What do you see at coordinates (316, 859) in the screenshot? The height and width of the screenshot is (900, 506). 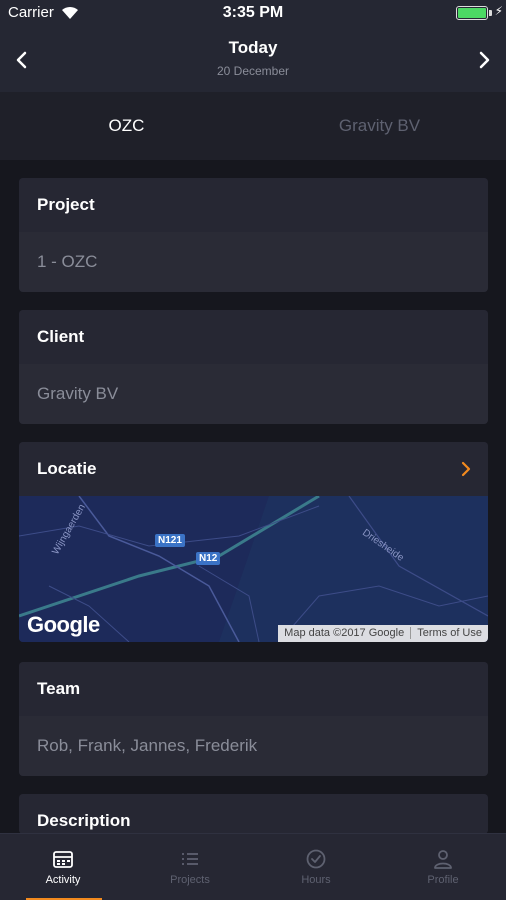 I see `clock-check-icon` at bounding box center [316, 859].